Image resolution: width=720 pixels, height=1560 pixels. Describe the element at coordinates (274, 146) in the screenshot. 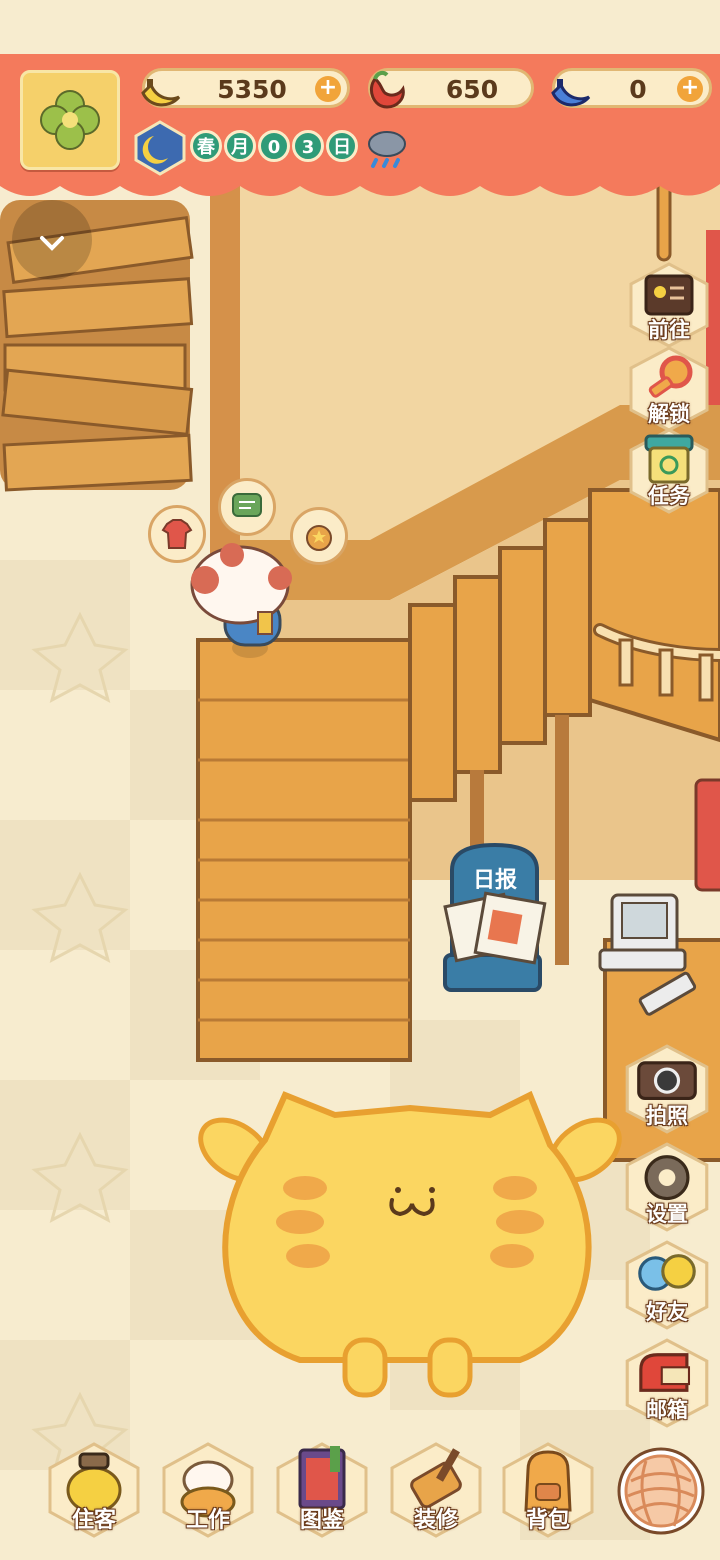

I see `day-digit-1: 0` at that location.